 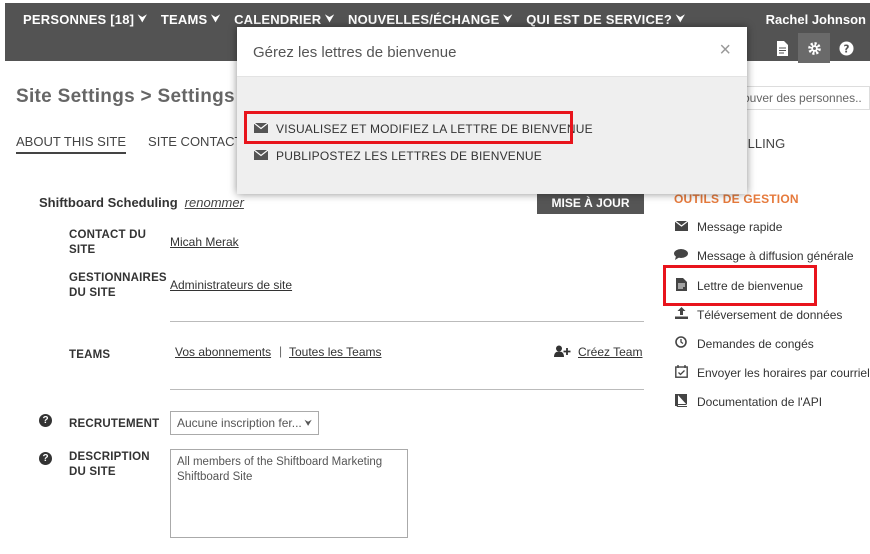 I want to click on add-user-icon, so click(x=562, y=353).